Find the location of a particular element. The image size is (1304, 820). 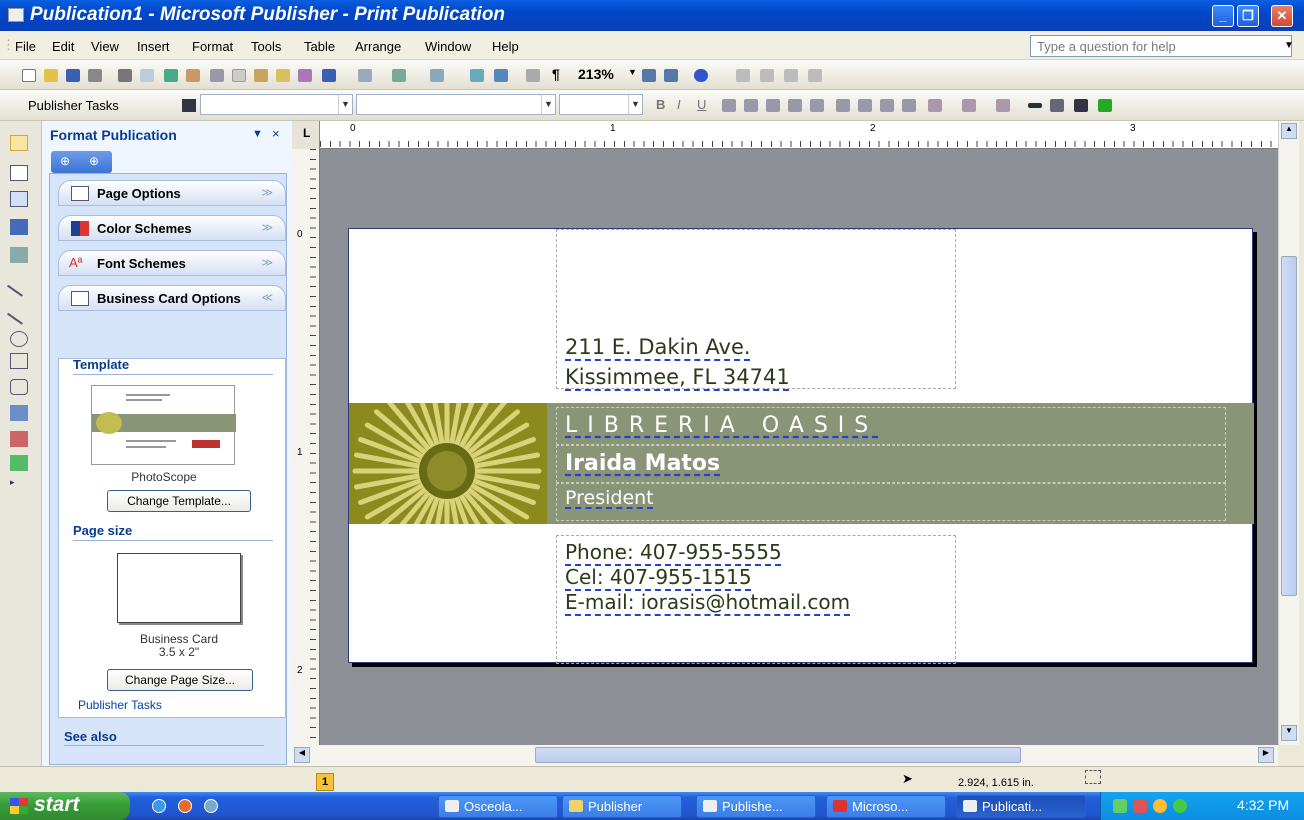

restore-button: ❐ is located at coordinates (1248, 16).